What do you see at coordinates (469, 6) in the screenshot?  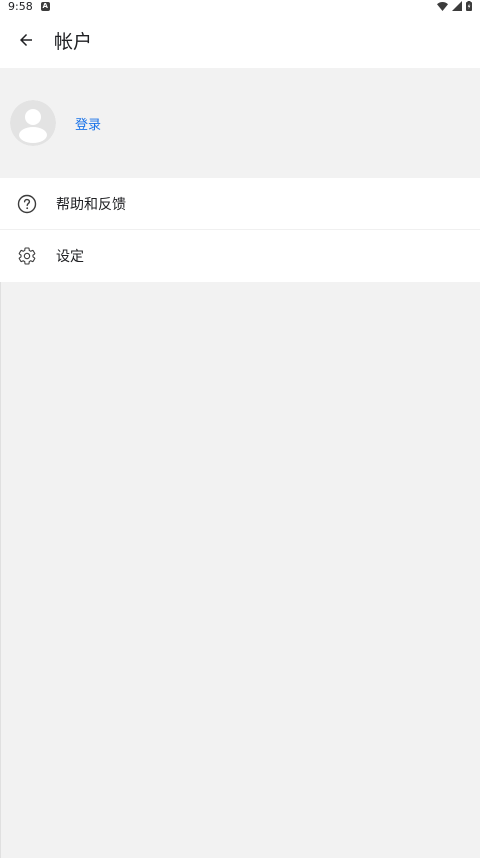 I see `battery-icon` at bounding box center [469, 6].